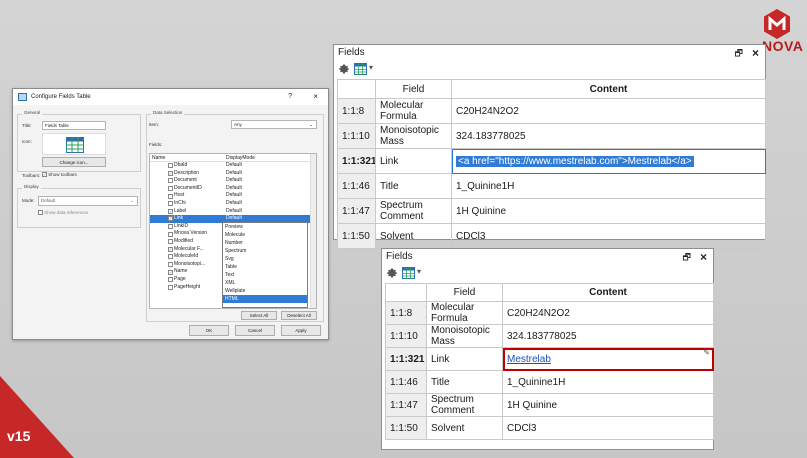 The image size is (807, 458). I want to click on item-select: Any ⌄, so click(274, 124).